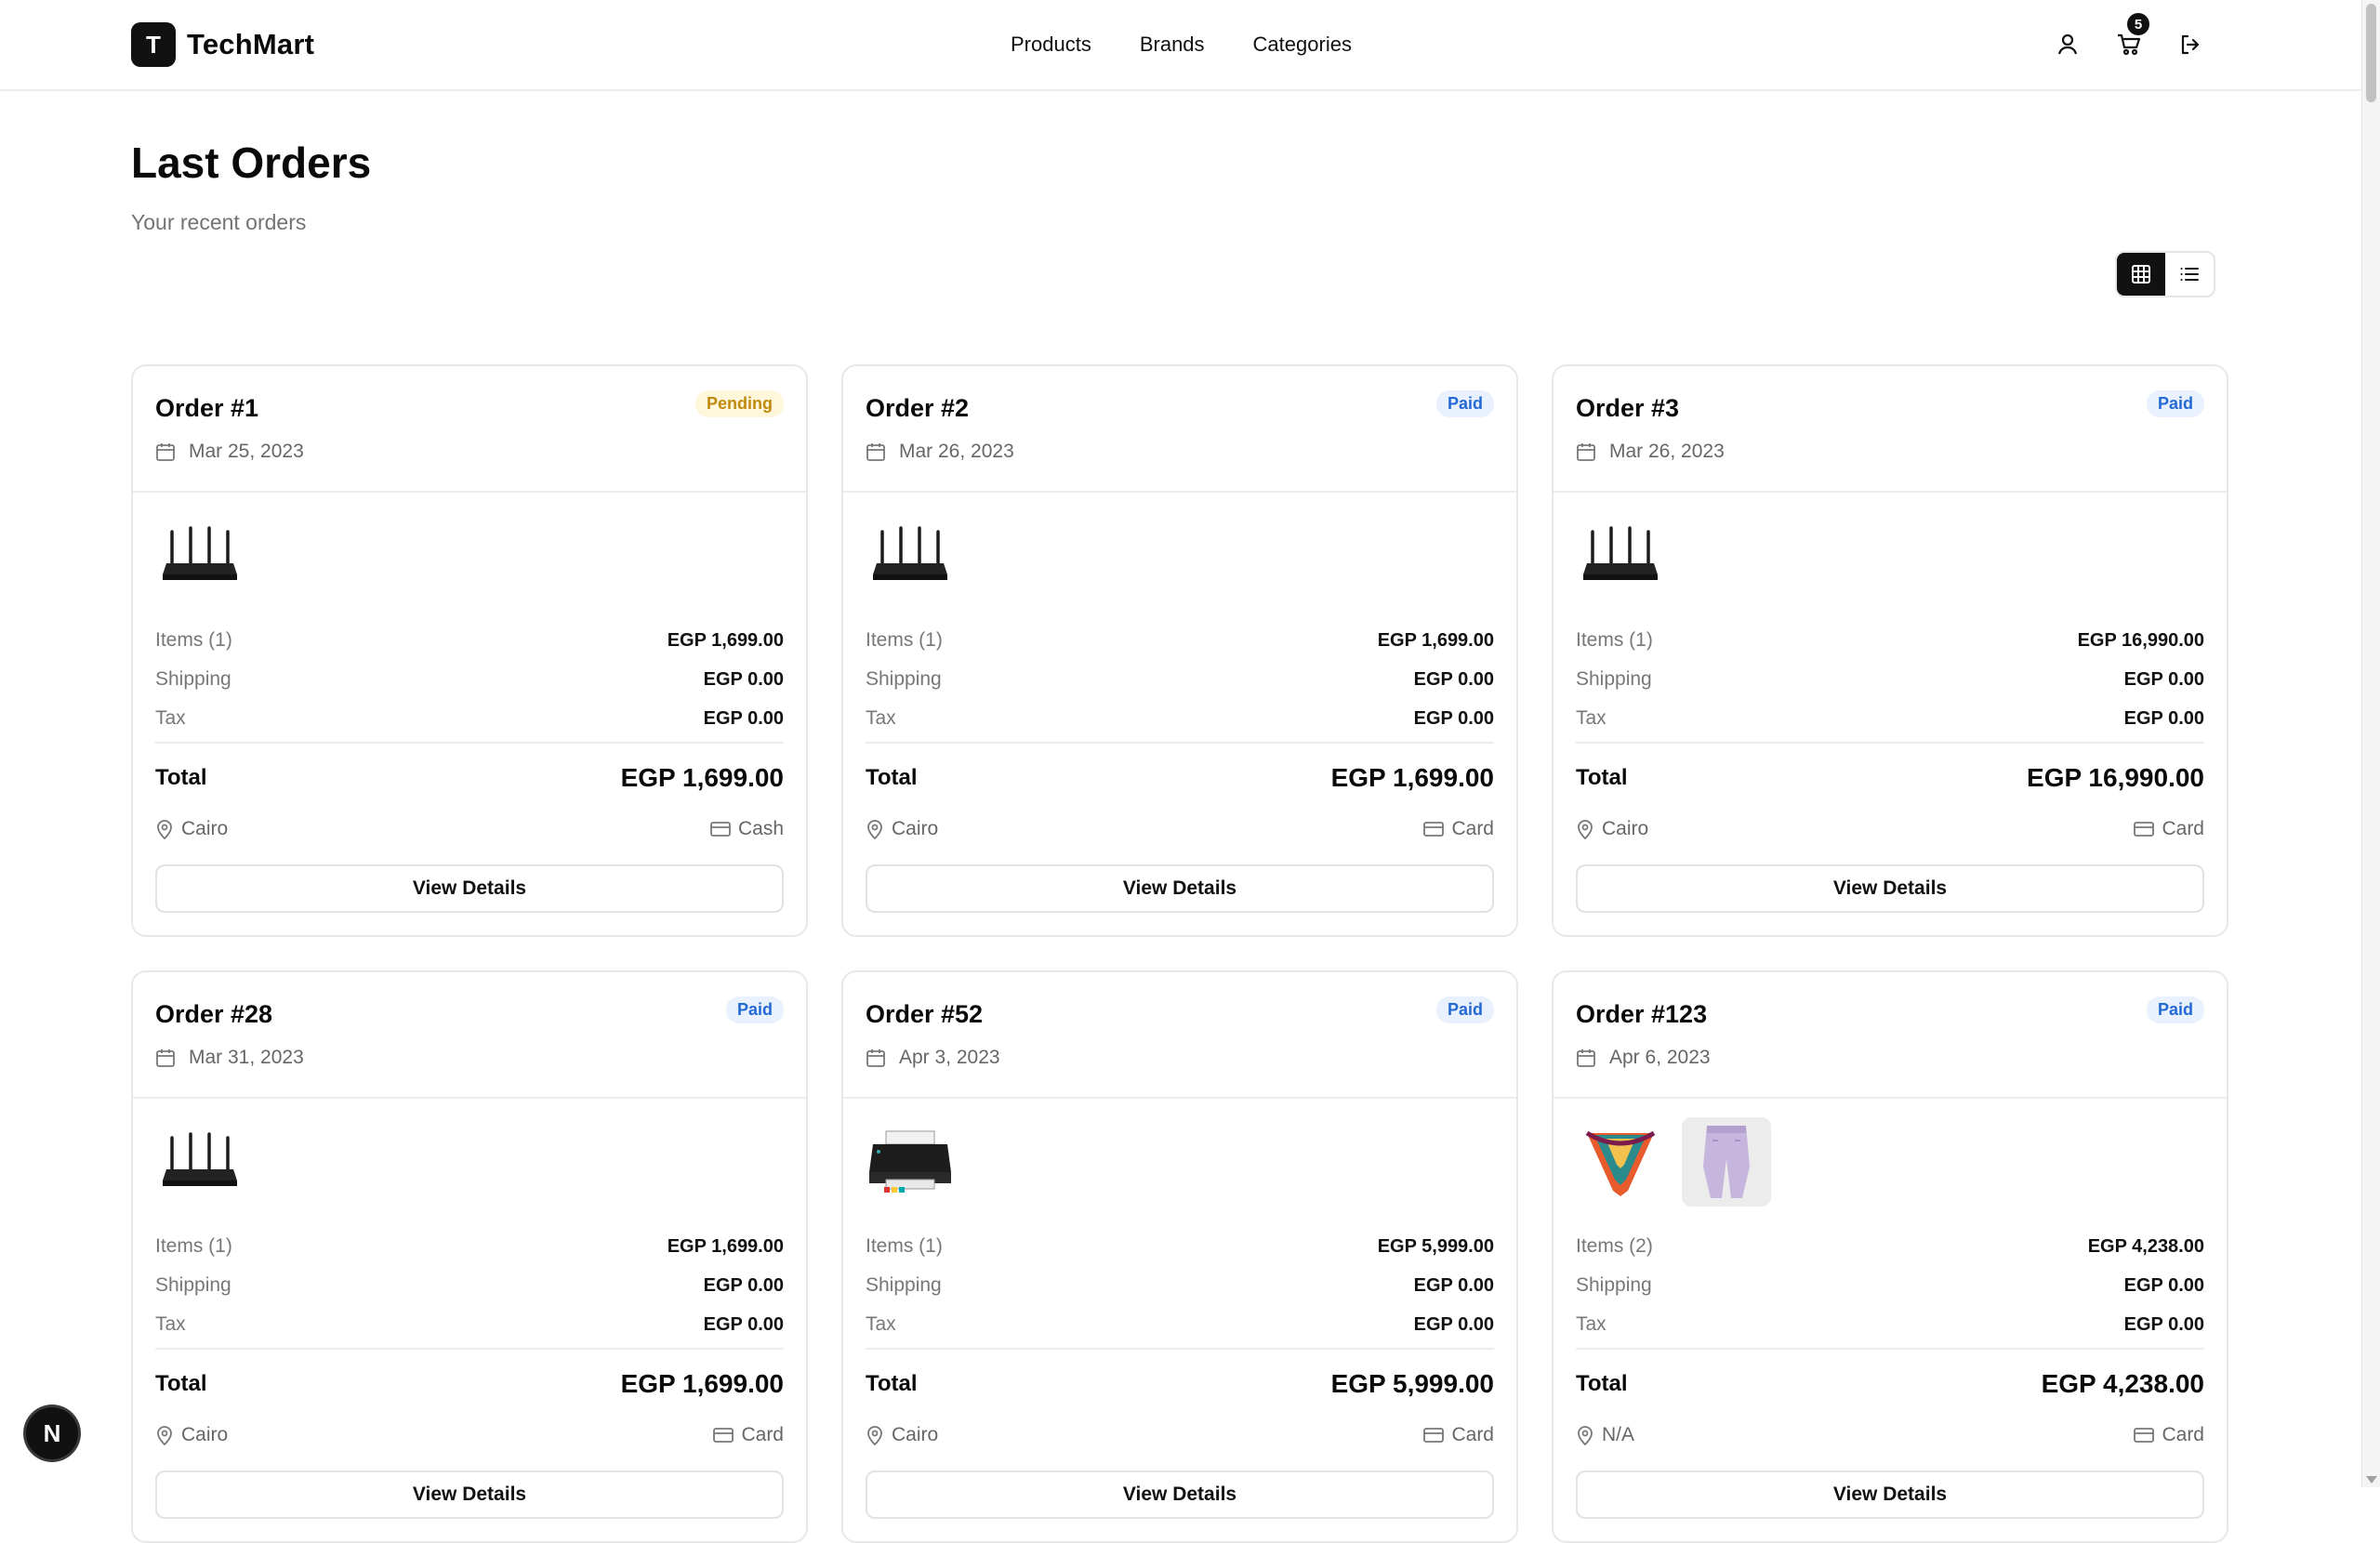 This screenshot has width=2380, height=1543. What do you see at coordinates (1180, 1285) in the screenshot?
I see `shipping-row: Shipping EGP 0.00` at bounding box center [1180, 1285].